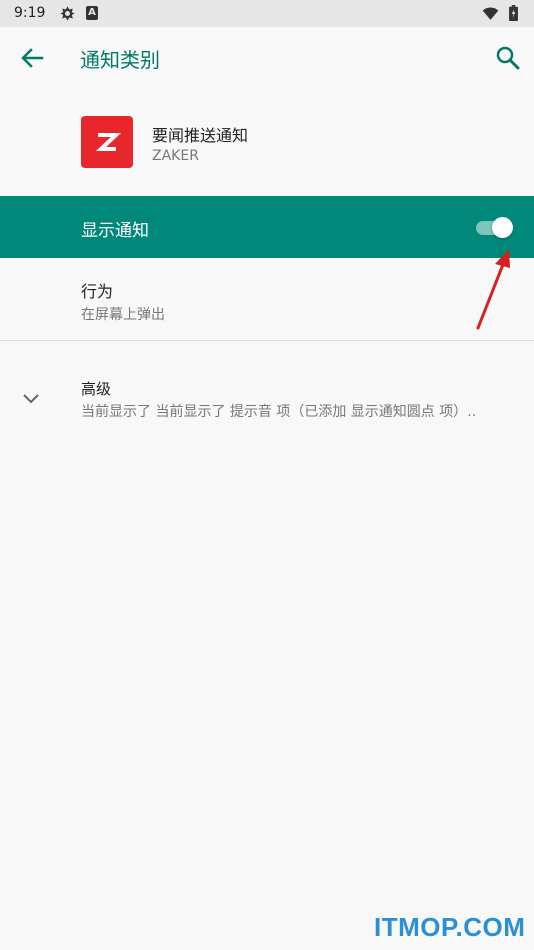  Describe the element at coordinates (175, 156) in the screenshot. I see `app-name: ZAKER` at that location.